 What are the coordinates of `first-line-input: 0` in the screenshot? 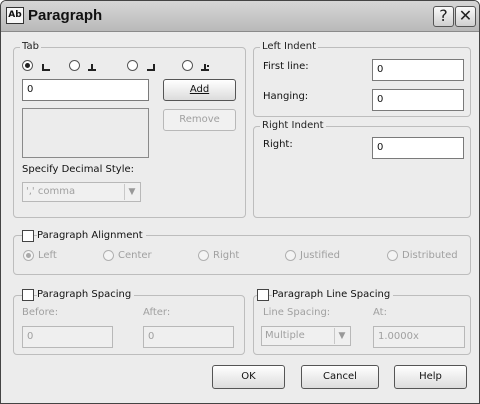 It's located at (418, 70).